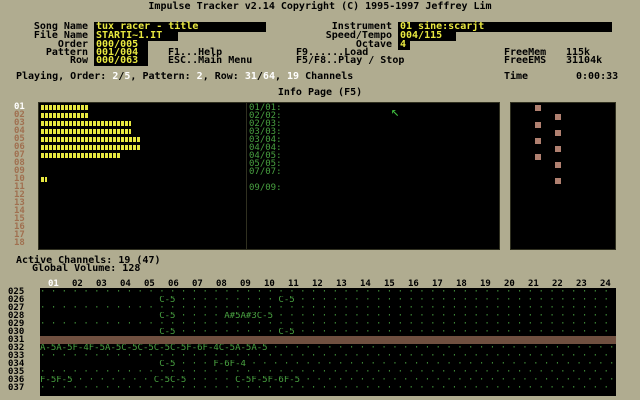 Image resolution: width=640 pixels, height=400 pixels. What do you see at coordinates (373, 44) in the screenshot?
I see `octave-label: Octave` at bounding box center [373, 44].